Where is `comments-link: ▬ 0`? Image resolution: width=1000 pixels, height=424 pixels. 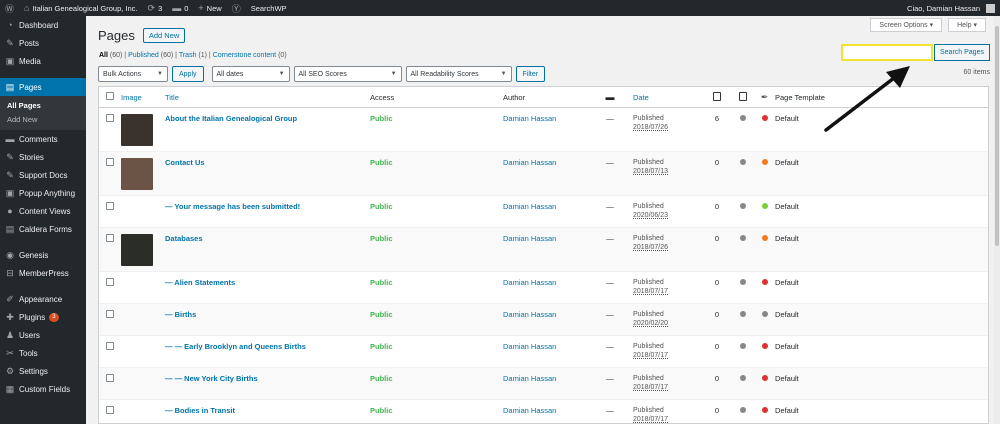 comments-link: ▬ 0 is located at coordinates (180, 8).